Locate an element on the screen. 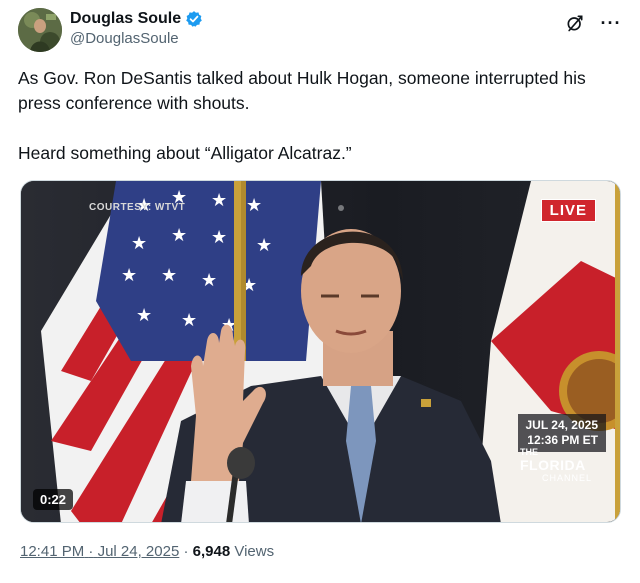 The image size is (640, 583). stamp-time: 12:36 PM ET is located at coordinates (562, 440).